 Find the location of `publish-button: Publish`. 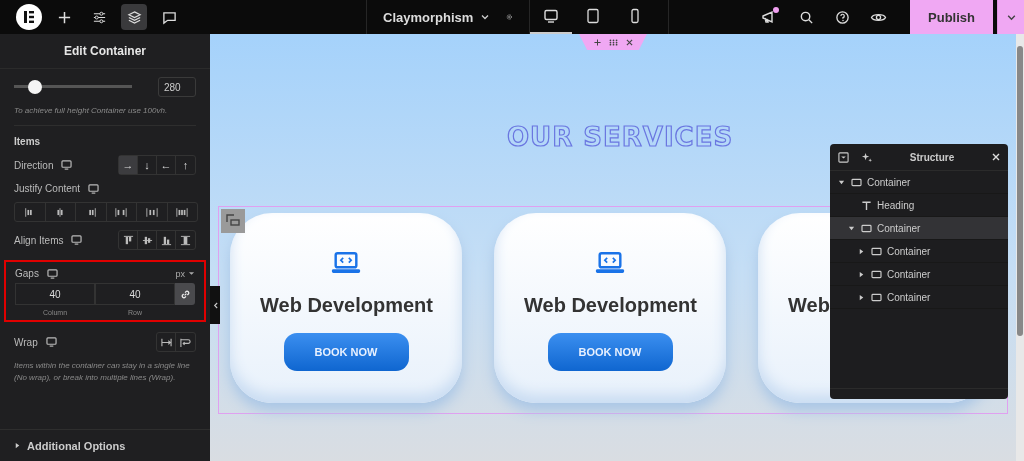

publish-button: Publish is located at coordinates (951, 17).